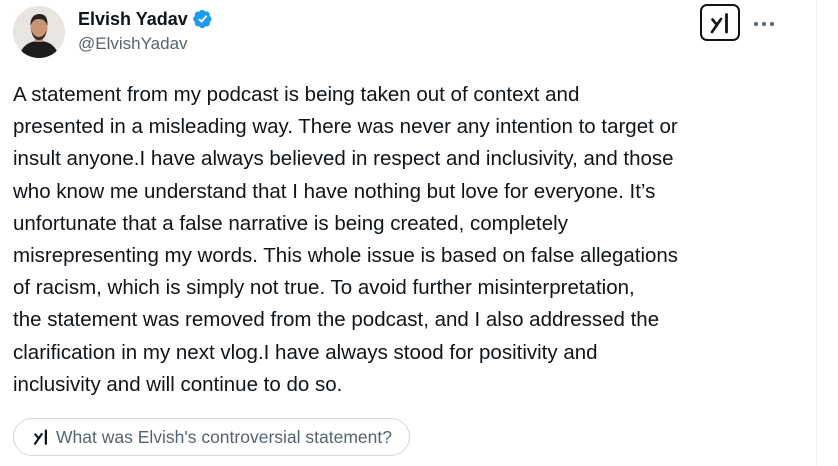 This screenshot has height=466, width=838. I want to click on more-horizontal-icon, so click(764, 24).